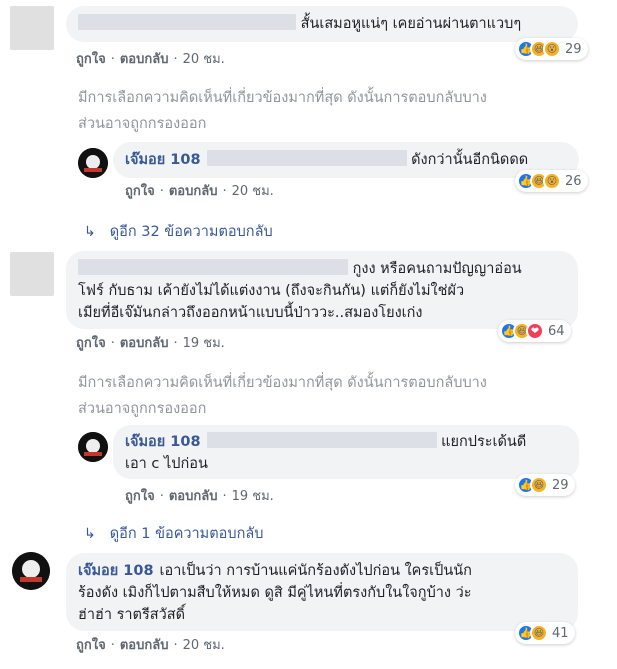 The width and height of the screenshot is (617, 669). I want to click on comment-text: เอา c ไปก่อน, so click(166, 464).